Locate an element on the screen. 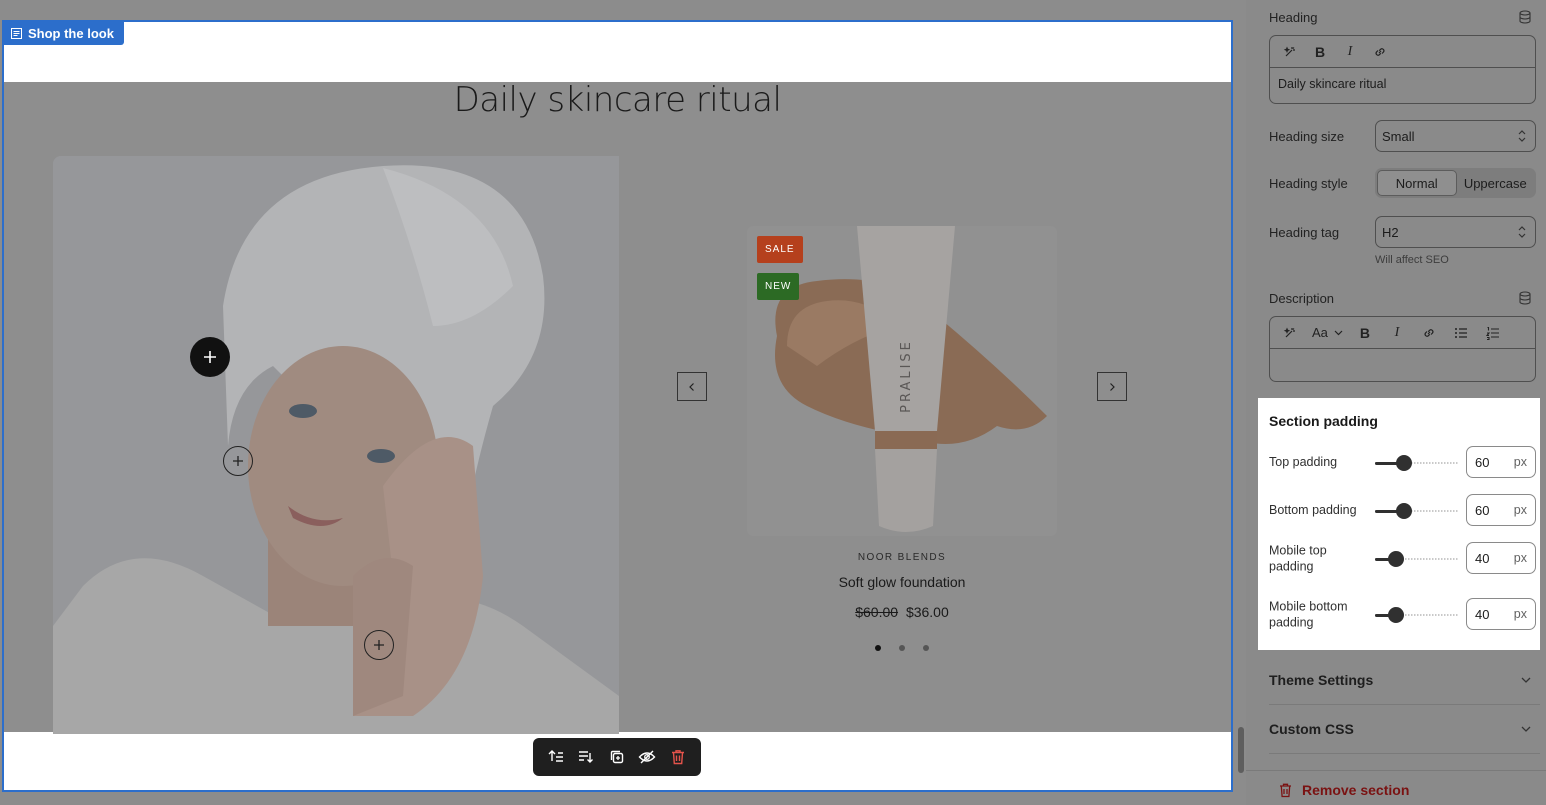 This screenshot has width=1546, height=805. heading-style-segmented: Normal Uppercase is located at coordinates (1455, 183).